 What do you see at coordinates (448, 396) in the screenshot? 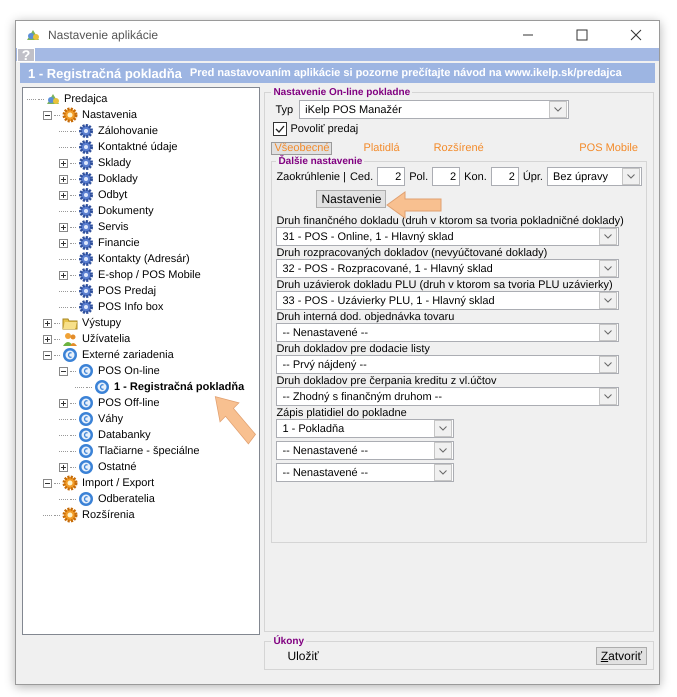
I see `dropdown: -- Zhodný s finančným druhom --` at bounding box center [448, 396].